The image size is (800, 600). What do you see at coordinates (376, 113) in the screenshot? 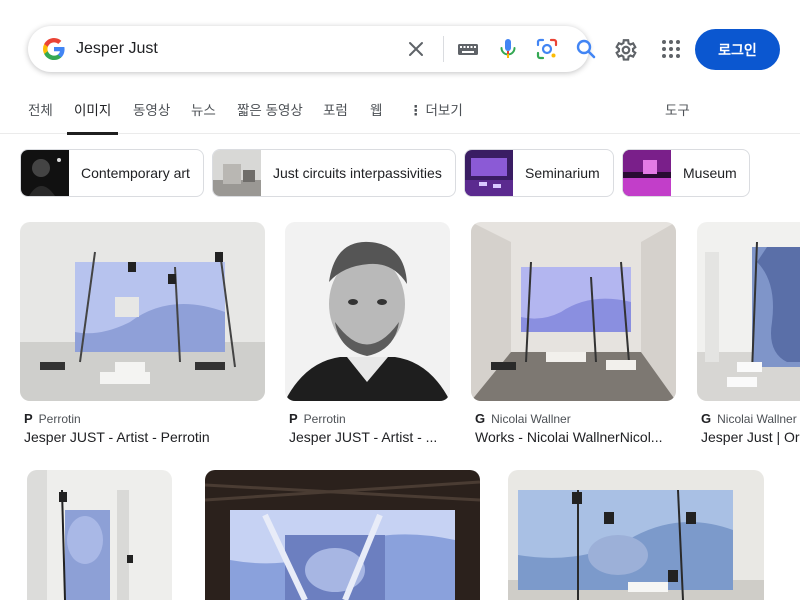
I see `tab-web: 웹` at bounding box center [376, 113].